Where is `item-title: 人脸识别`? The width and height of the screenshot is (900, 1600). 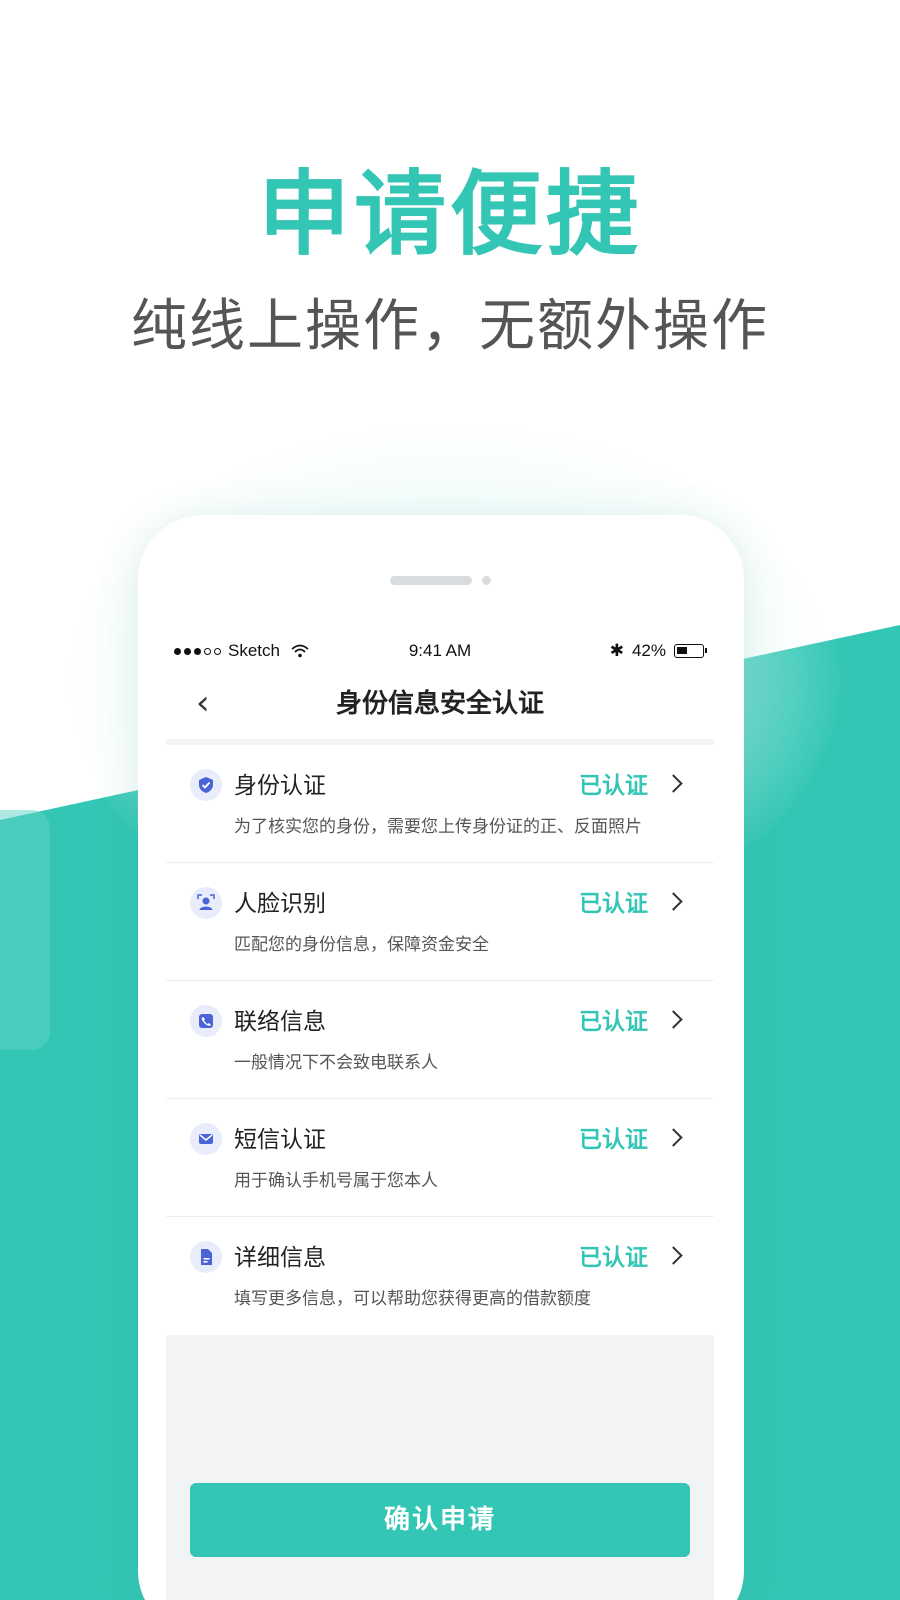
item-title: 人脸识别 is located at coordinates (280, 904).